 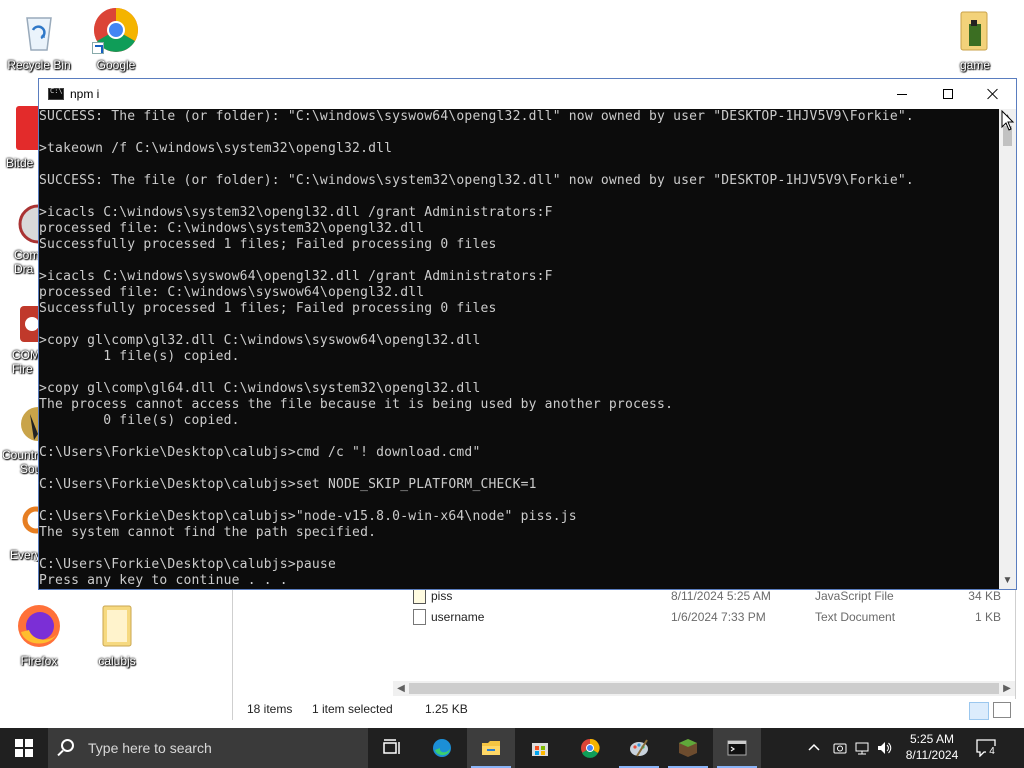 I want to click on firefox-label: Firefox, so click(x=39, y=661).